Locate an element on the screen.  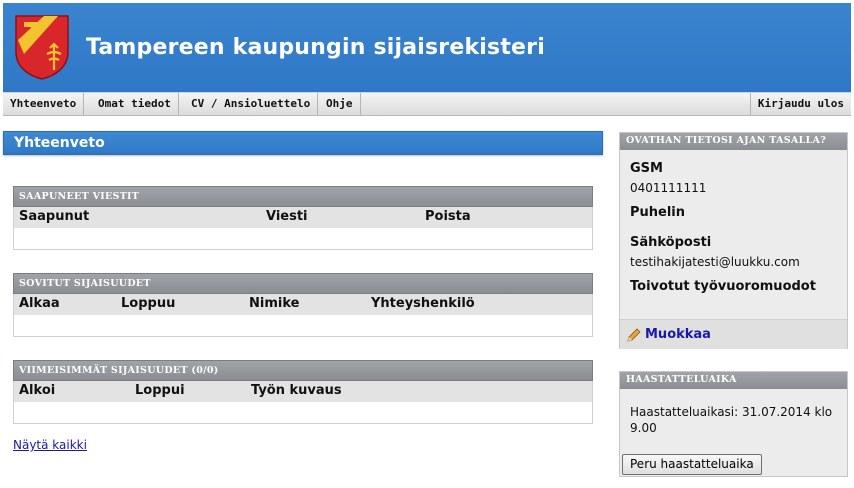
gsm-value: 0401111111 is located at coordinates (668, 188).